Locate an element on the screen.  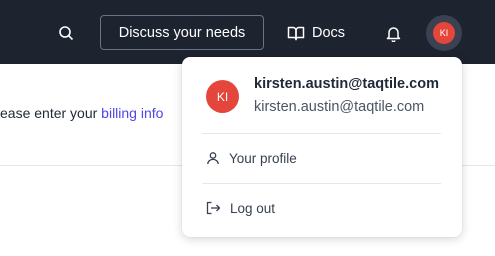
user-name: kirsten.austin@taqtile.com is located at coordinates (346, 84).